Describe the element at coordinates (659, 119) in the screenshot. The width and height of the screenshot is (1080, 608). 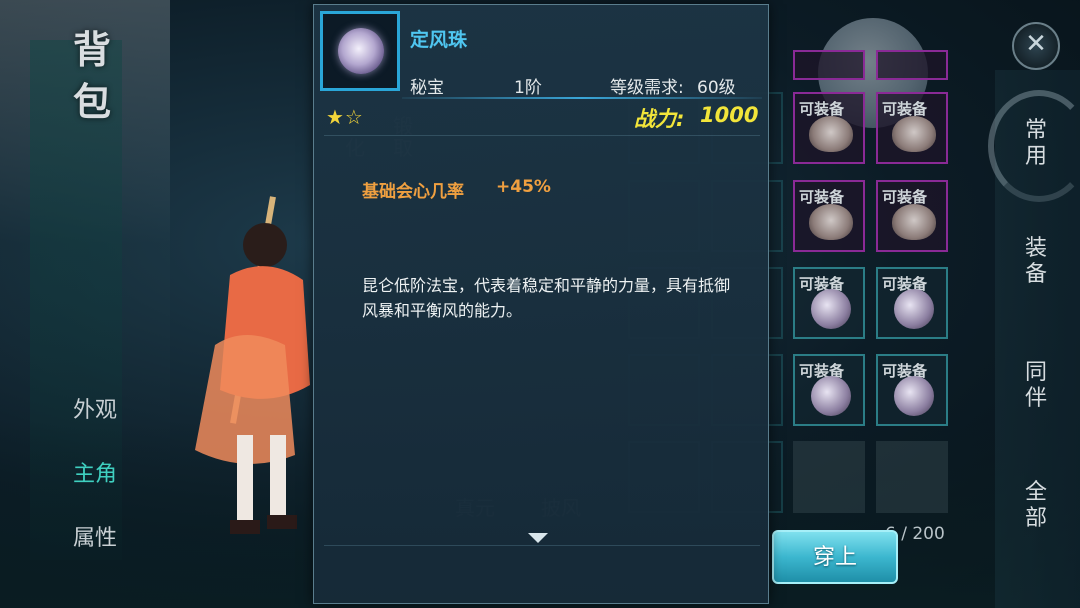
I see `power-label: 战力:` at that location.